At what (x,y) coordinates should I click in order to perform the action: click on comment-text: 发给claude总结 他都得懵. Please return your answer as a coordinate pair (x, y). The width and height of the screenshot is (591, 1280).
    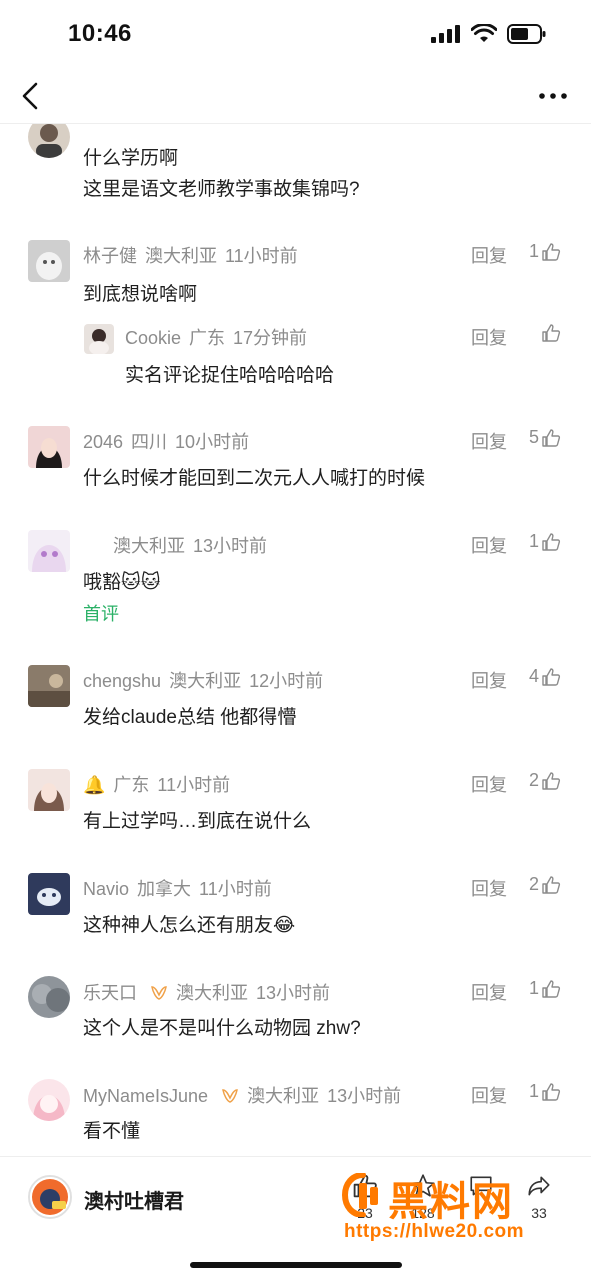
    Looking at the image, I should click on (190, 717).